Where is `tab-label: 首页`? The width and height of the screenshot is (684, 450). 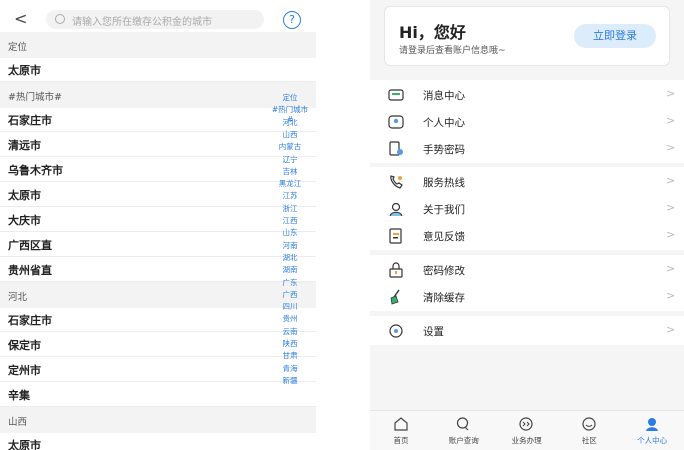 tab-label: 首页 is located at coordinates (401, 440).